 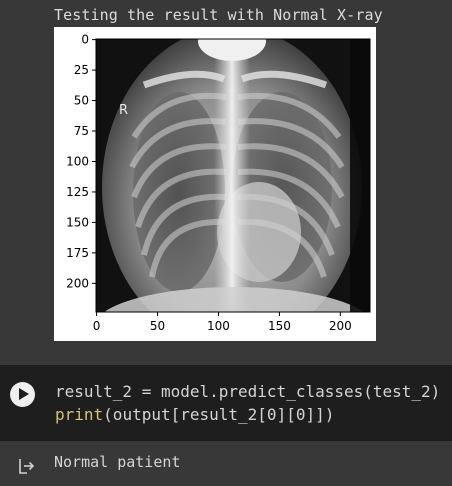 What do you see at coordinates (81, 70) in the screenshot?
I see `y-tick-label: 25` at bounding box center [81, 70].